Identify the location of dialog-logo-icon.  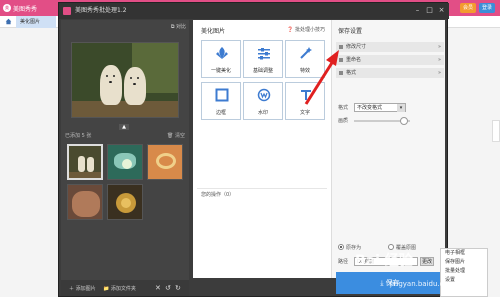
(67, 11).